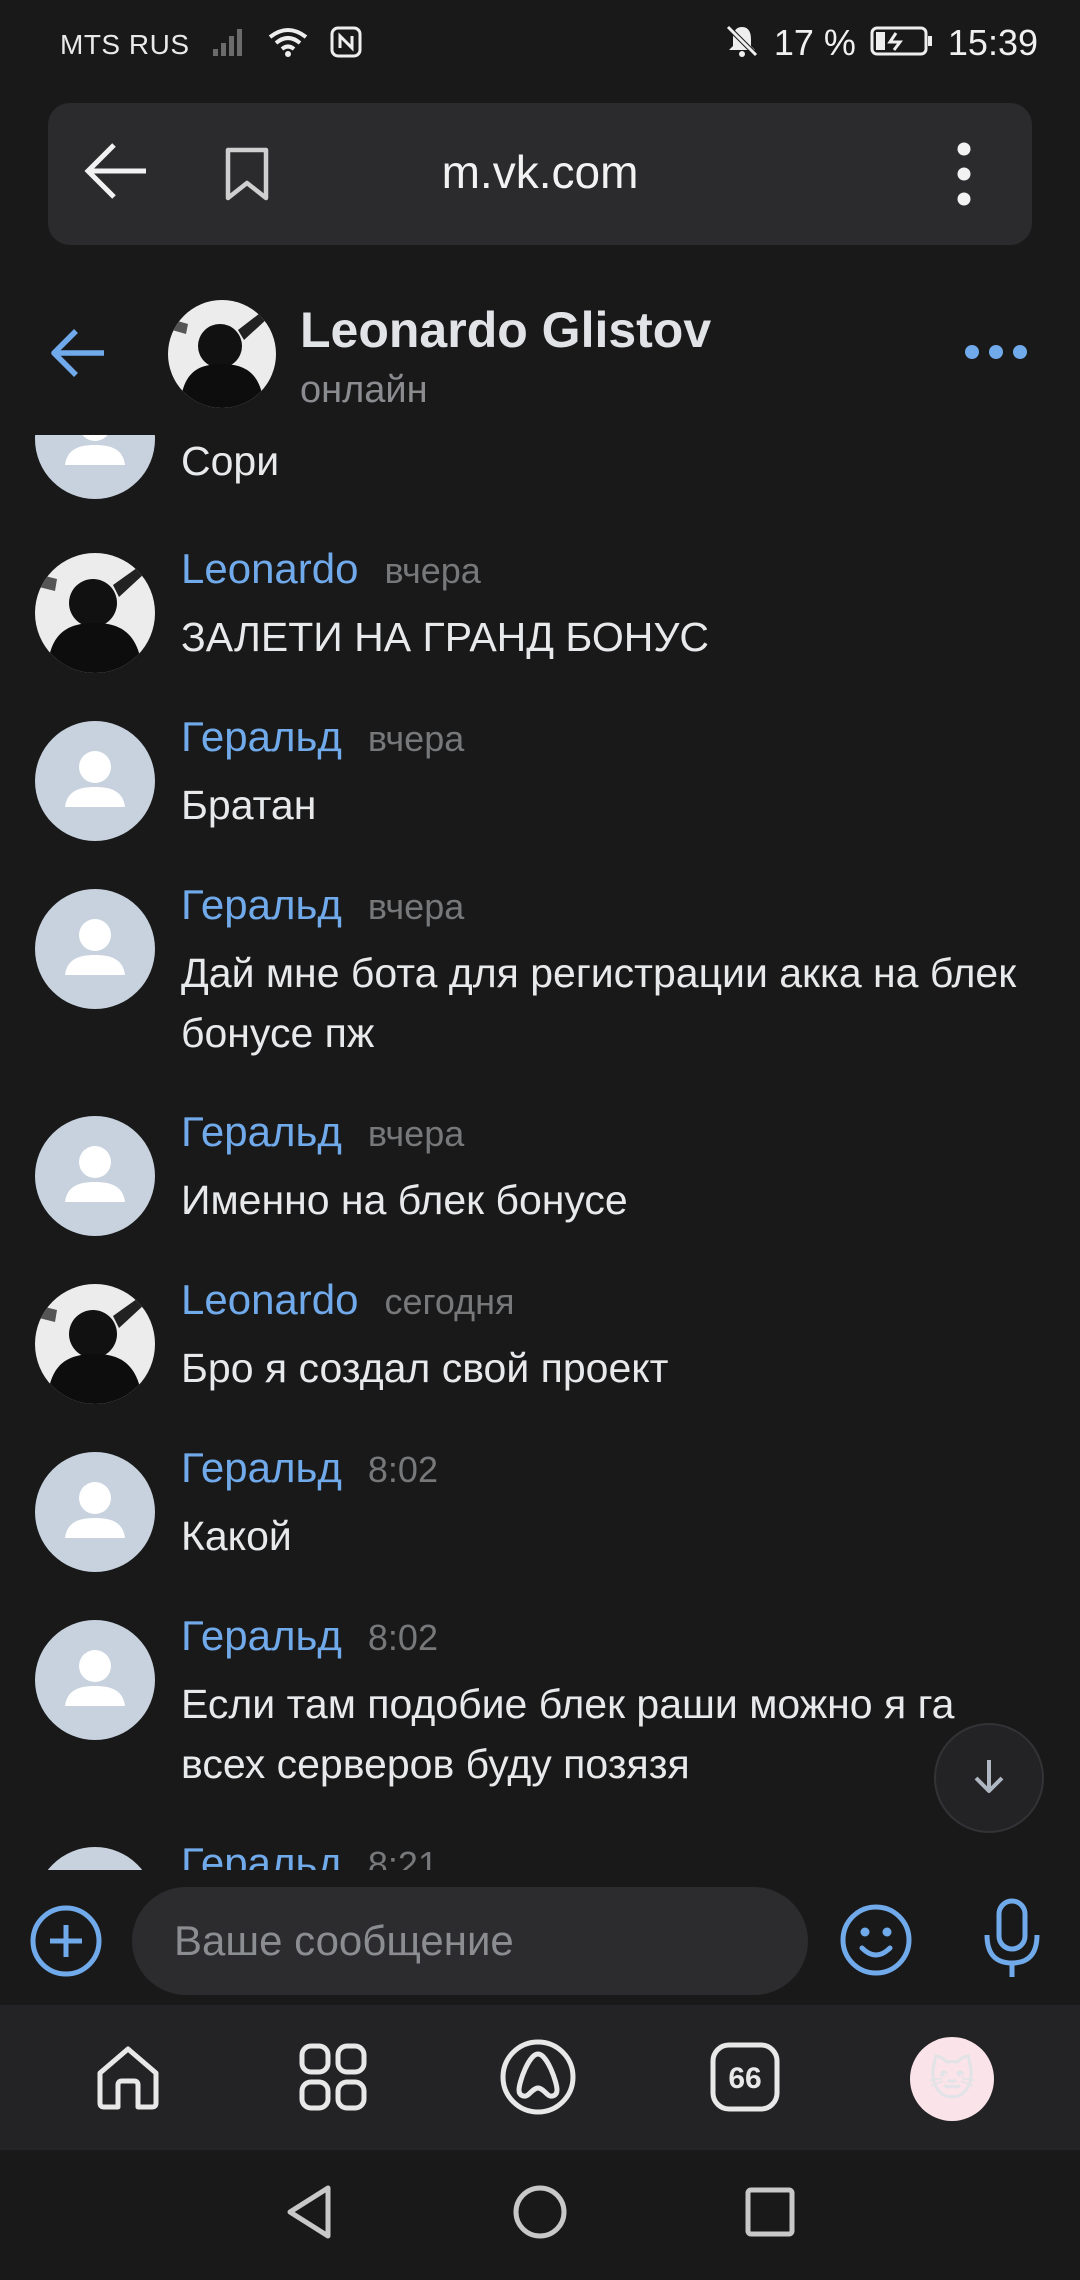 The height and width of the screenshot is (2280, 1080). What do you see at coordinates (249, 805) in the screenshot?
I see `message-text: Братан` at bounding box center [249, 805].